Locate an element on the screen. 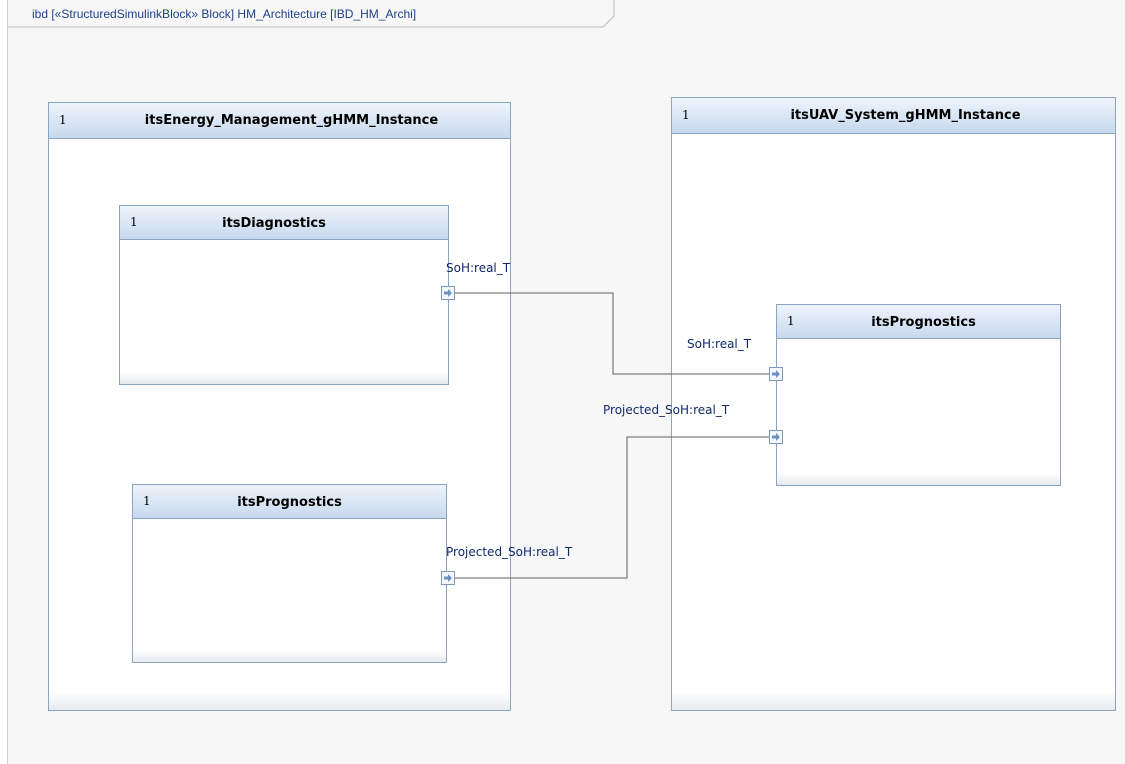 This screenshot has width=1125, height=764. port-label-prognostics-projected-soh: Projected_SoH:real_T is located at coordinates (509, 552).